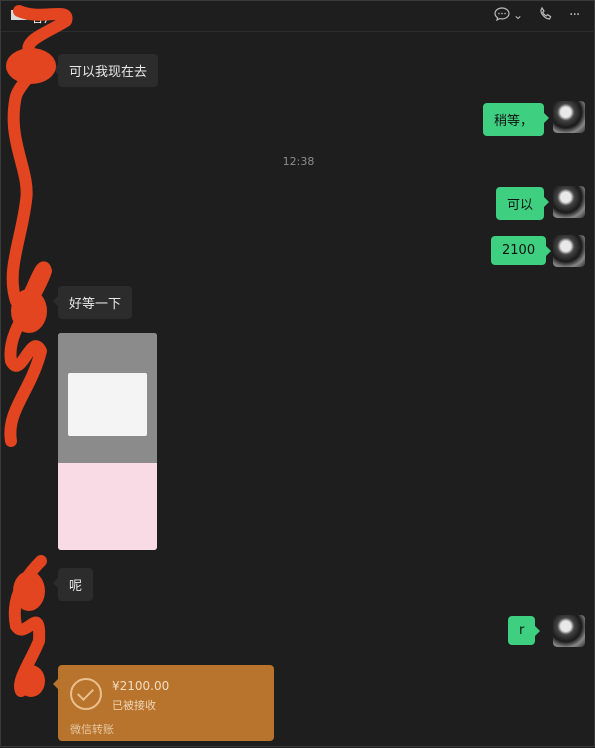 The width and height of the screenshot is (595, 748). What do you see at coordinates (524, 630) in the screenshot?
I see `outgoing-message: r` at bounding box center [524, 630].